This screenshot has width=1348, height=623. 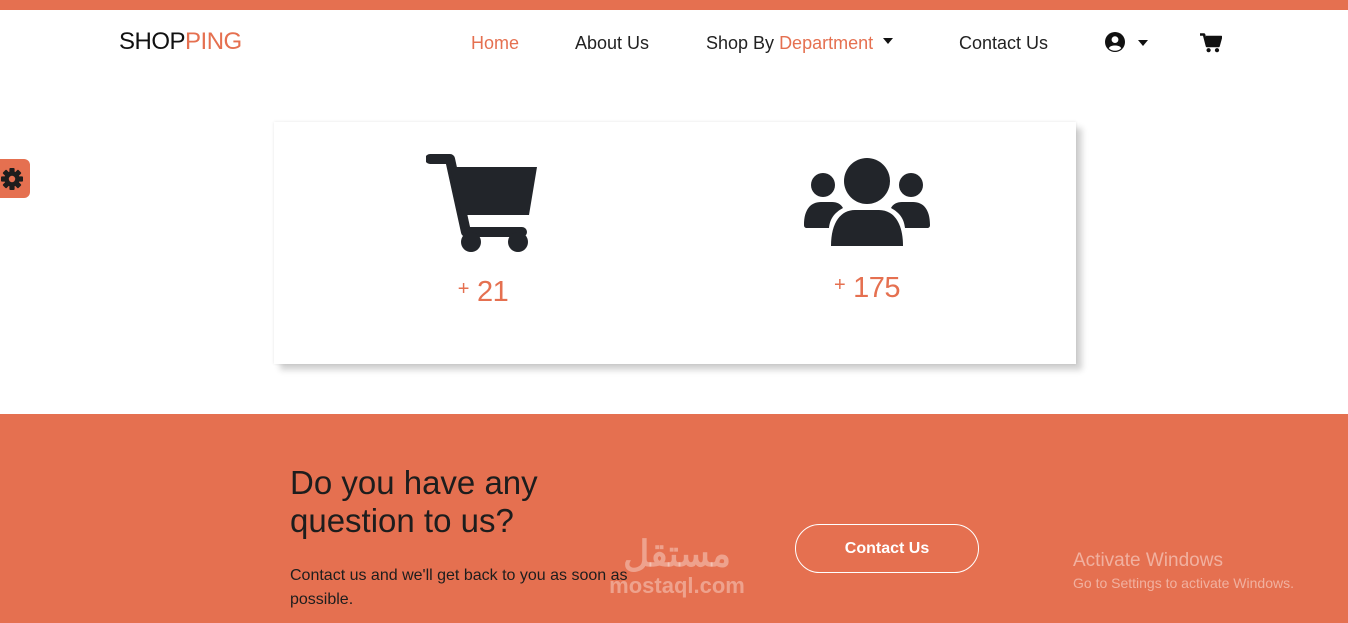 What do you see at coordinates (677, 585) in the screenshot?
I see `watermark-latin: mostaql.com` at bounding box center [677, 585].